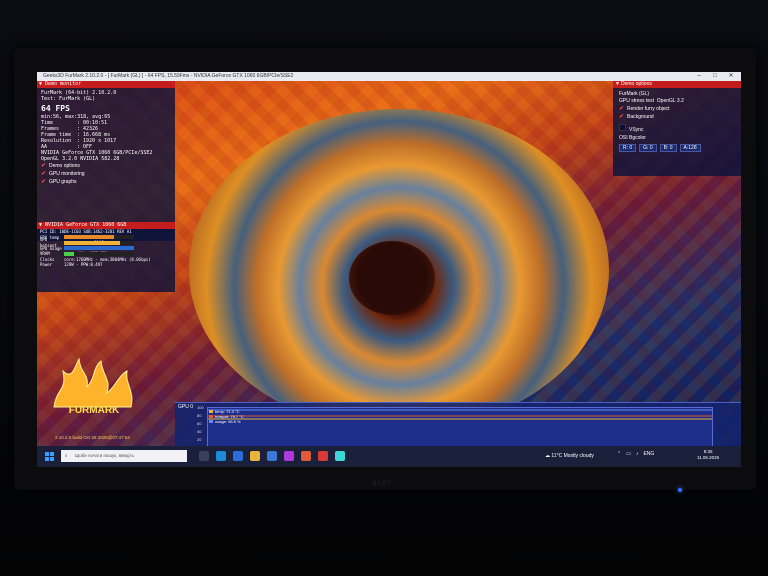 The height and width of the screenshot is (576, 768). I want to click on bgcolor-g-input: G: 0, so click(648, 148).